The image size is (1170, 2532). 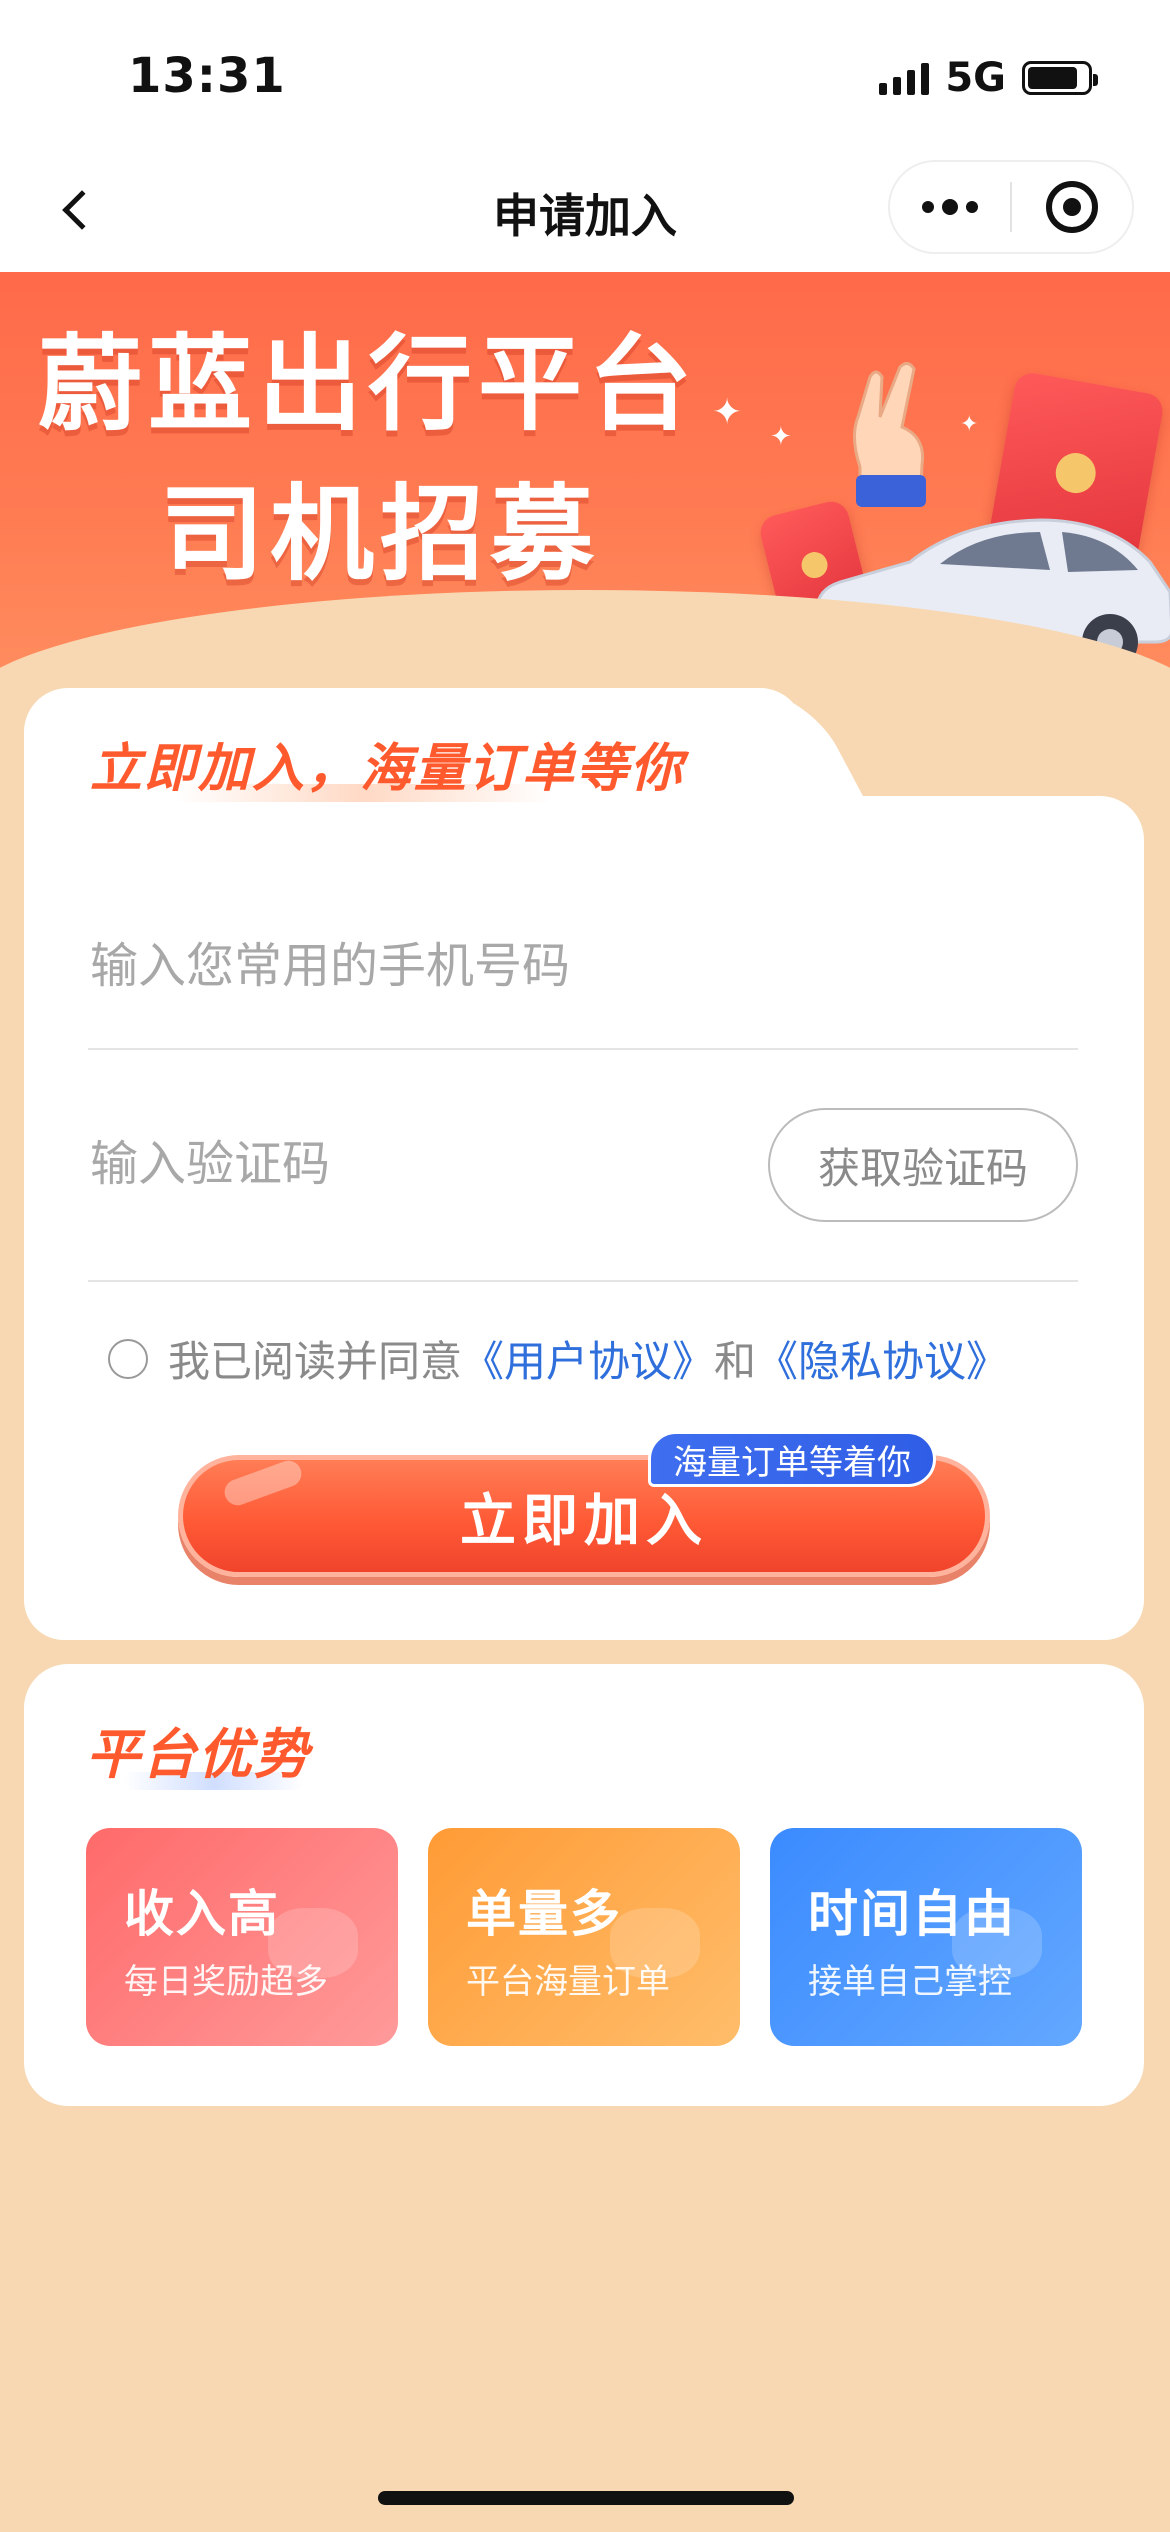 I want to click on advantage-subtitle: 平台海量订单, so click(x=568, y=1982).